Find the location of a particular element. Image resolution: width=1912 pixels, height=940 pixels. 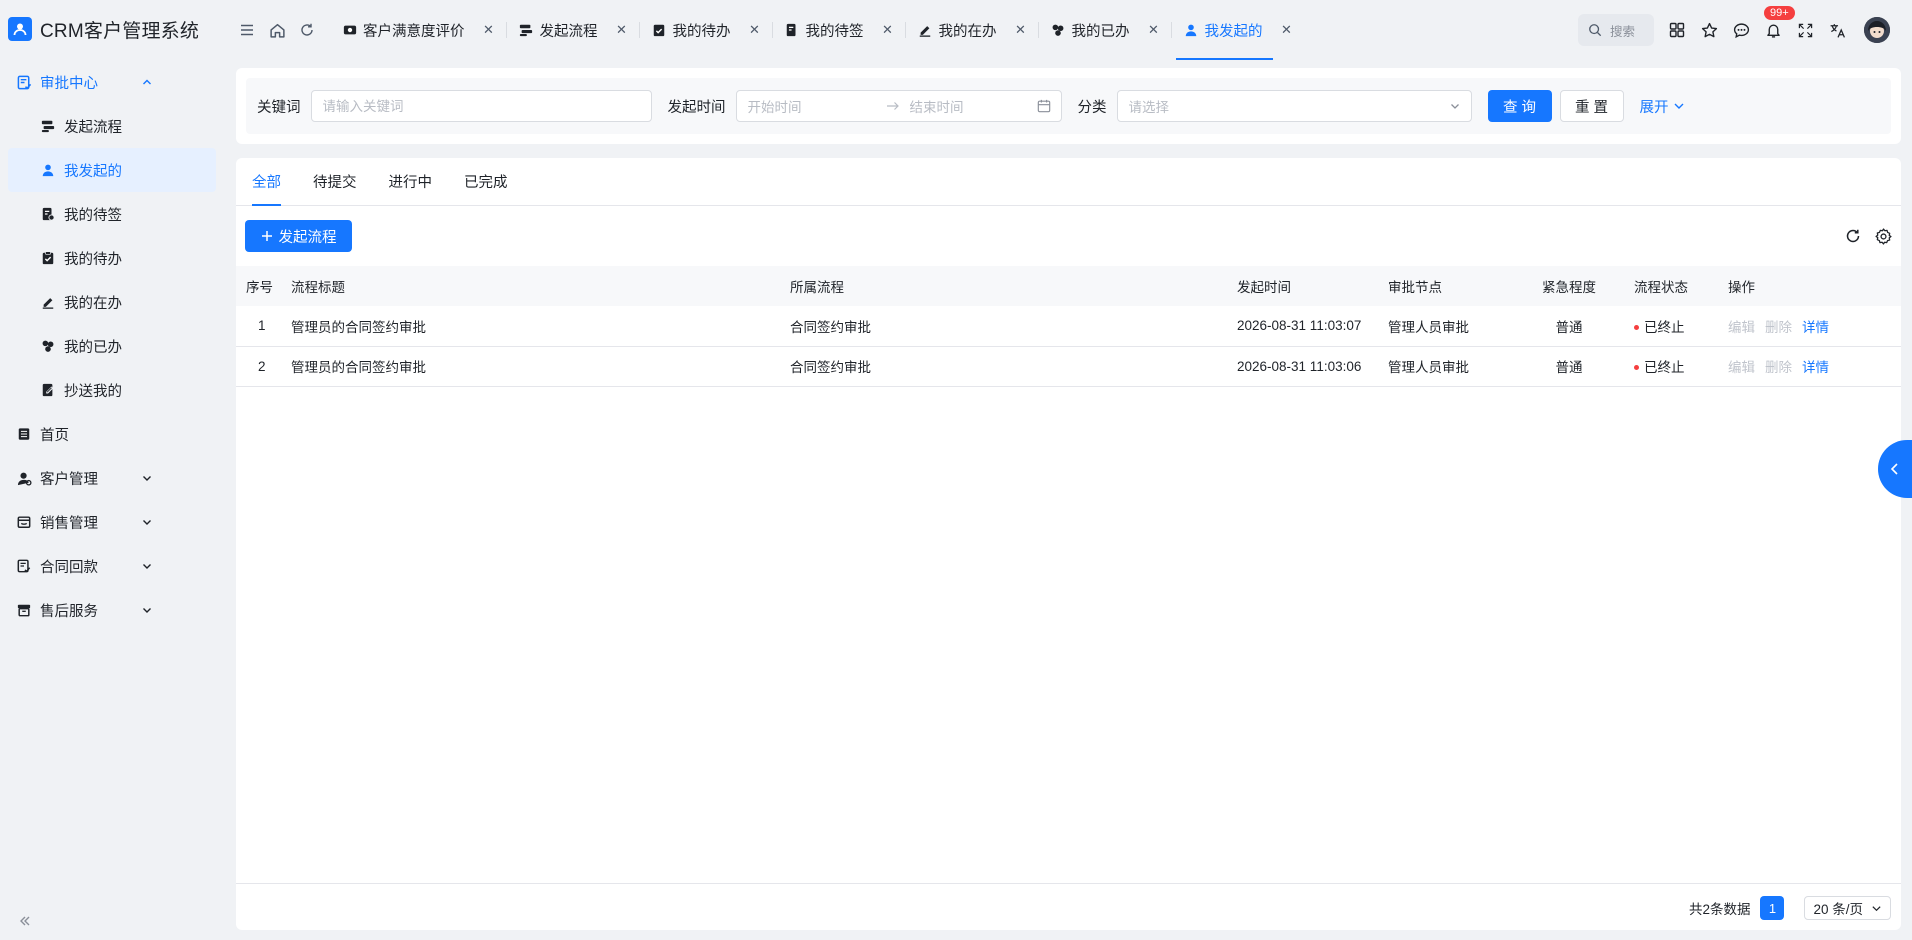

col-start-time: 发起时间 is located at coordinates (1302, 286).